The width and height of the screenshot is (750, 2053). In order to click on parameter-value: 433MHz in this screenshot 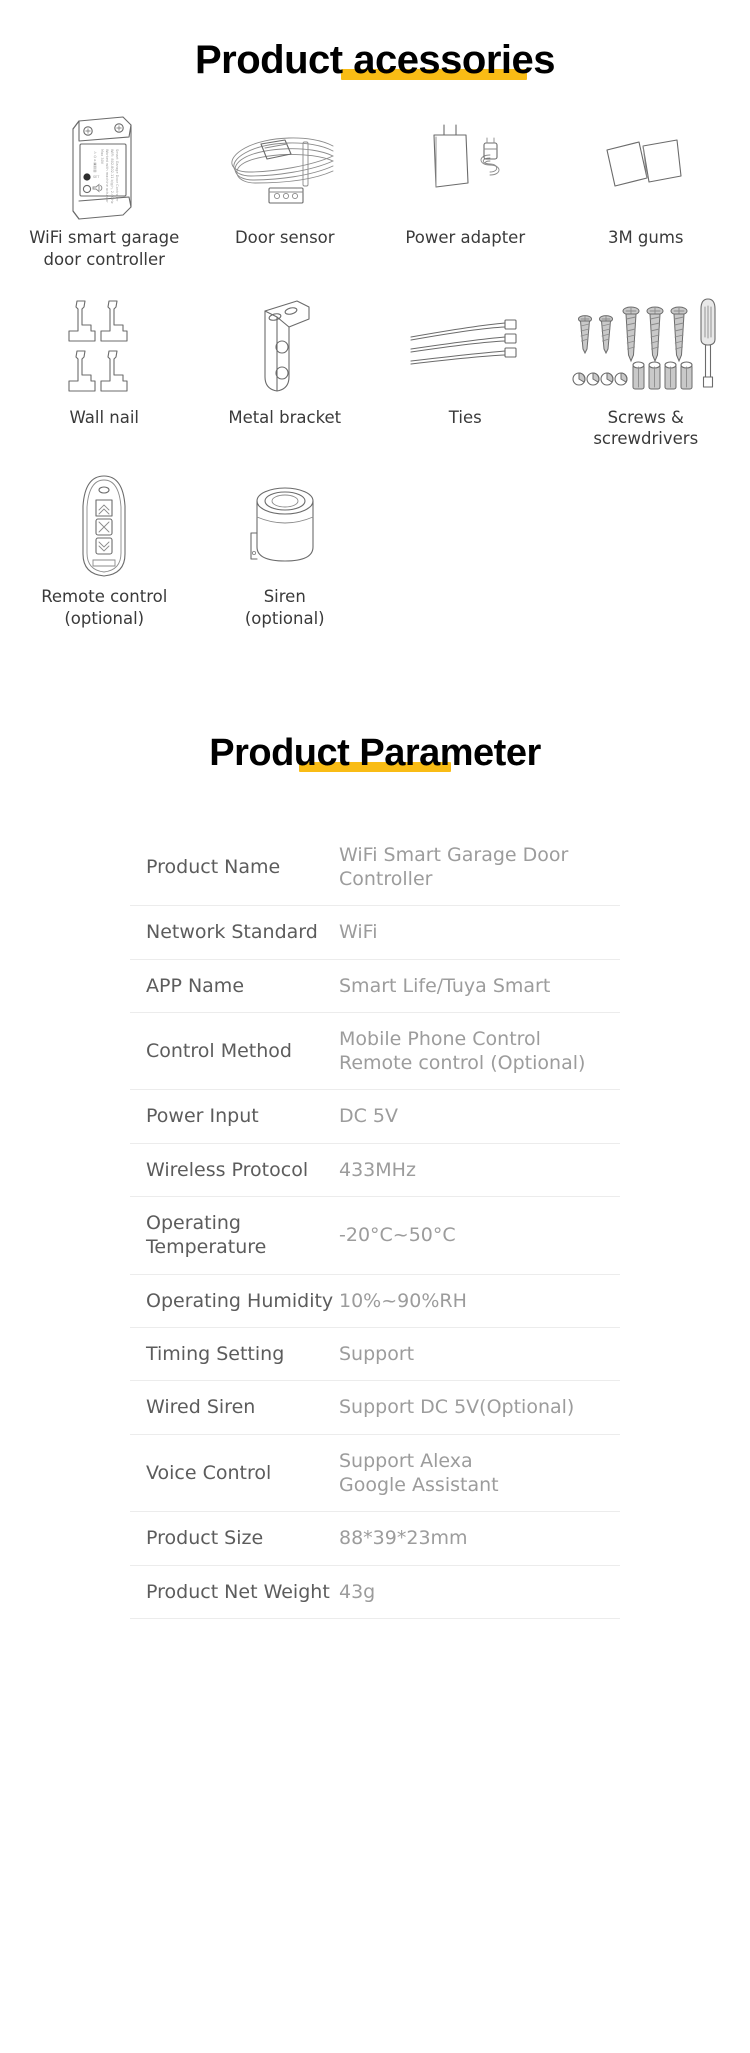, I will do `click(377, 1169)`.